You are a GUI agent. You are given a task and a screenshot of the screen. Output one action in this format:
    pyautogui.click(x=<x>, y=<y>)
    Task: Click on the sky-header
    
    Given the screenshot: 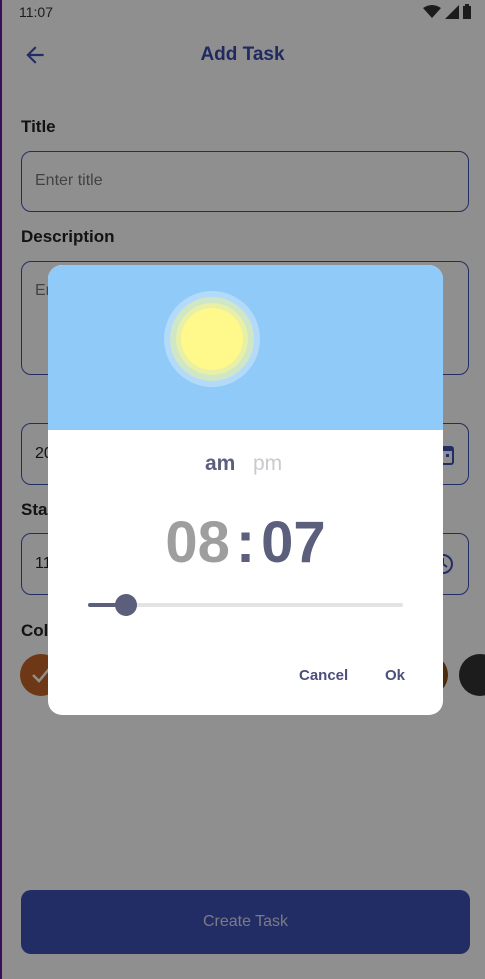 What is the action you would take?
    pyautogui.click(x=245, y=347)
    